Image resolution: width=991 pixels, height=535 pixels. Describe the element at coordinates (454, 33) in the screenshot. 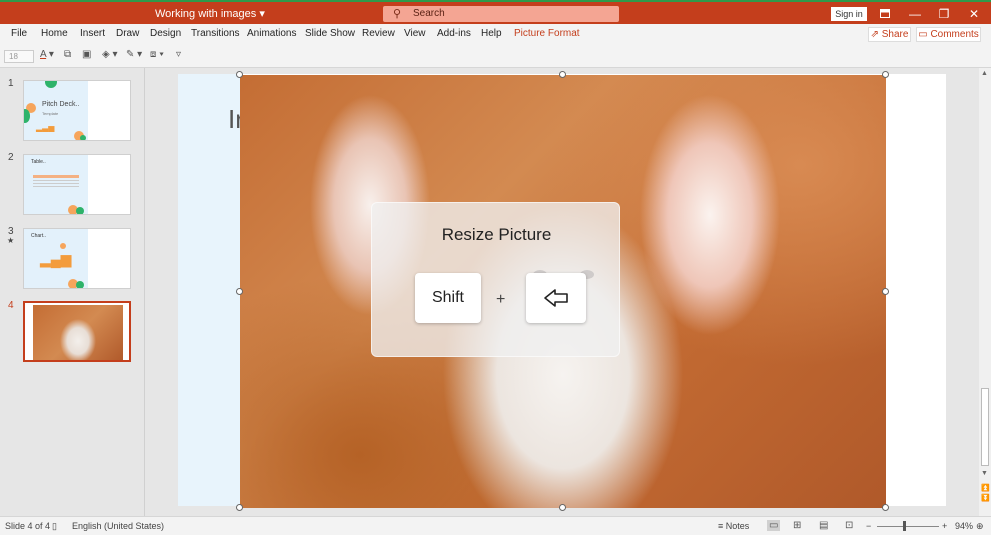

I see `tab-add-ins: Add-ins` at that location.